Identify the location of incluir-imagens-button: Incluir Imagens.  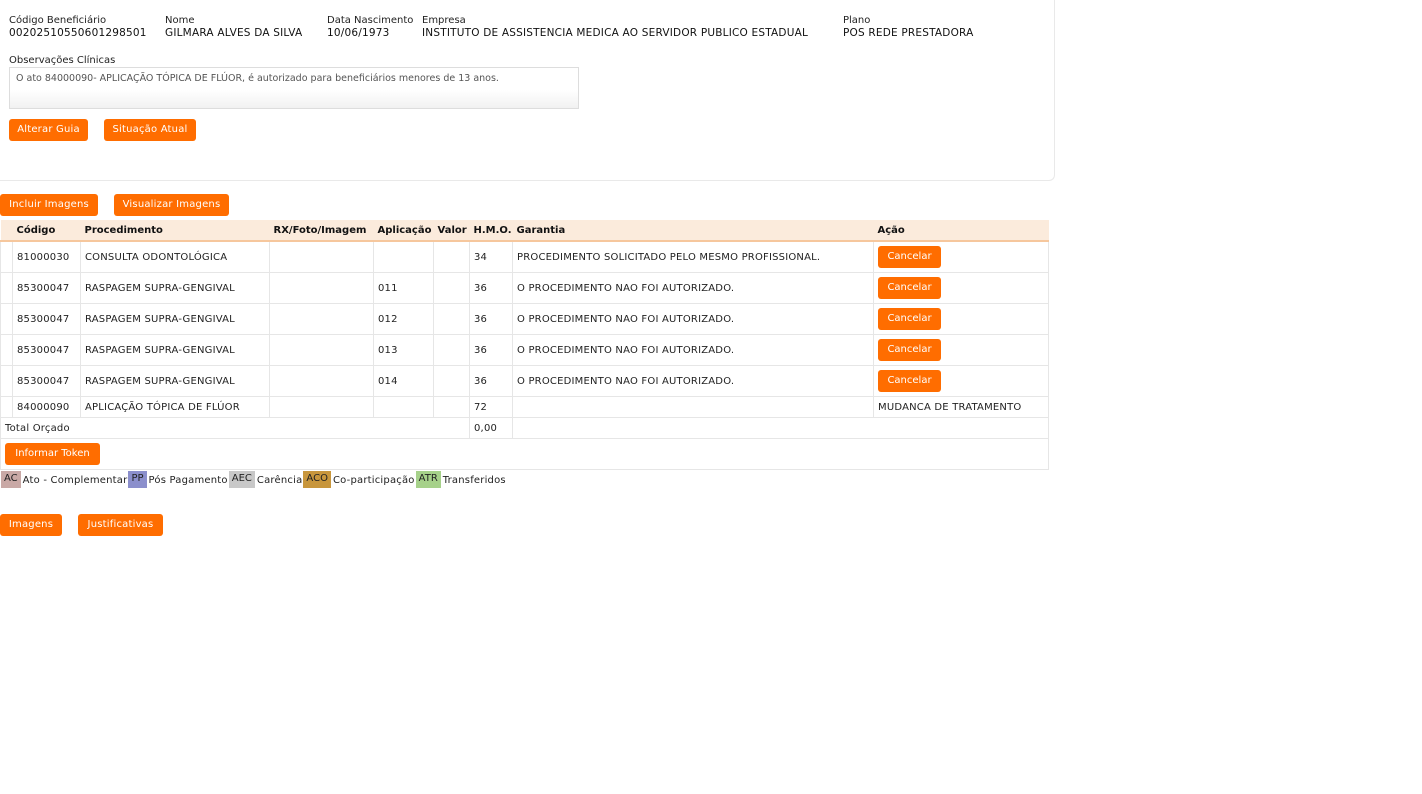
(49, 205).